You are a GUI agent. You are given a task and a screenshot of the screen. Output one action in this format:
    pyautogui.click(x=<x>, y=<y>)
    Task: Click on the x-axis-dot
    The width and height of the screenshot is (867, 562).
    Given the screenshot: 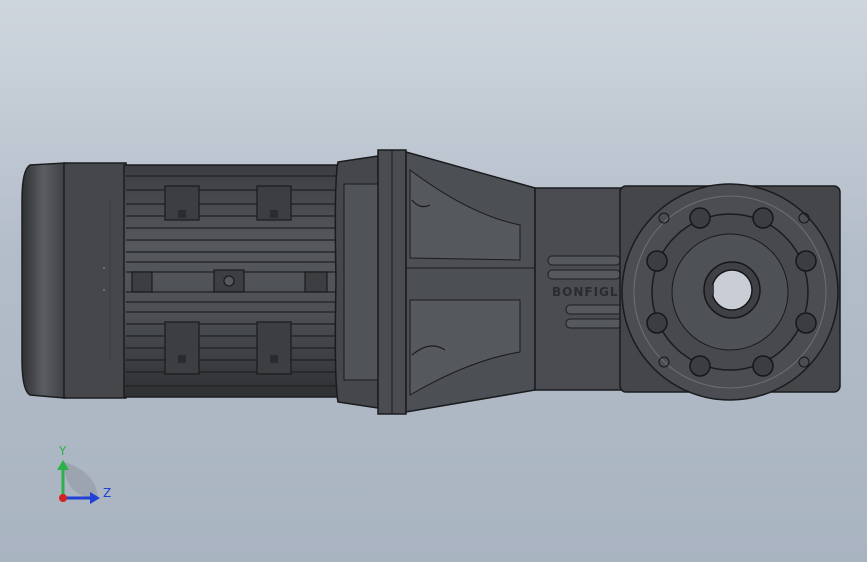 What is the action you would take?
    pyautogui.click(x=63, y=498)
    